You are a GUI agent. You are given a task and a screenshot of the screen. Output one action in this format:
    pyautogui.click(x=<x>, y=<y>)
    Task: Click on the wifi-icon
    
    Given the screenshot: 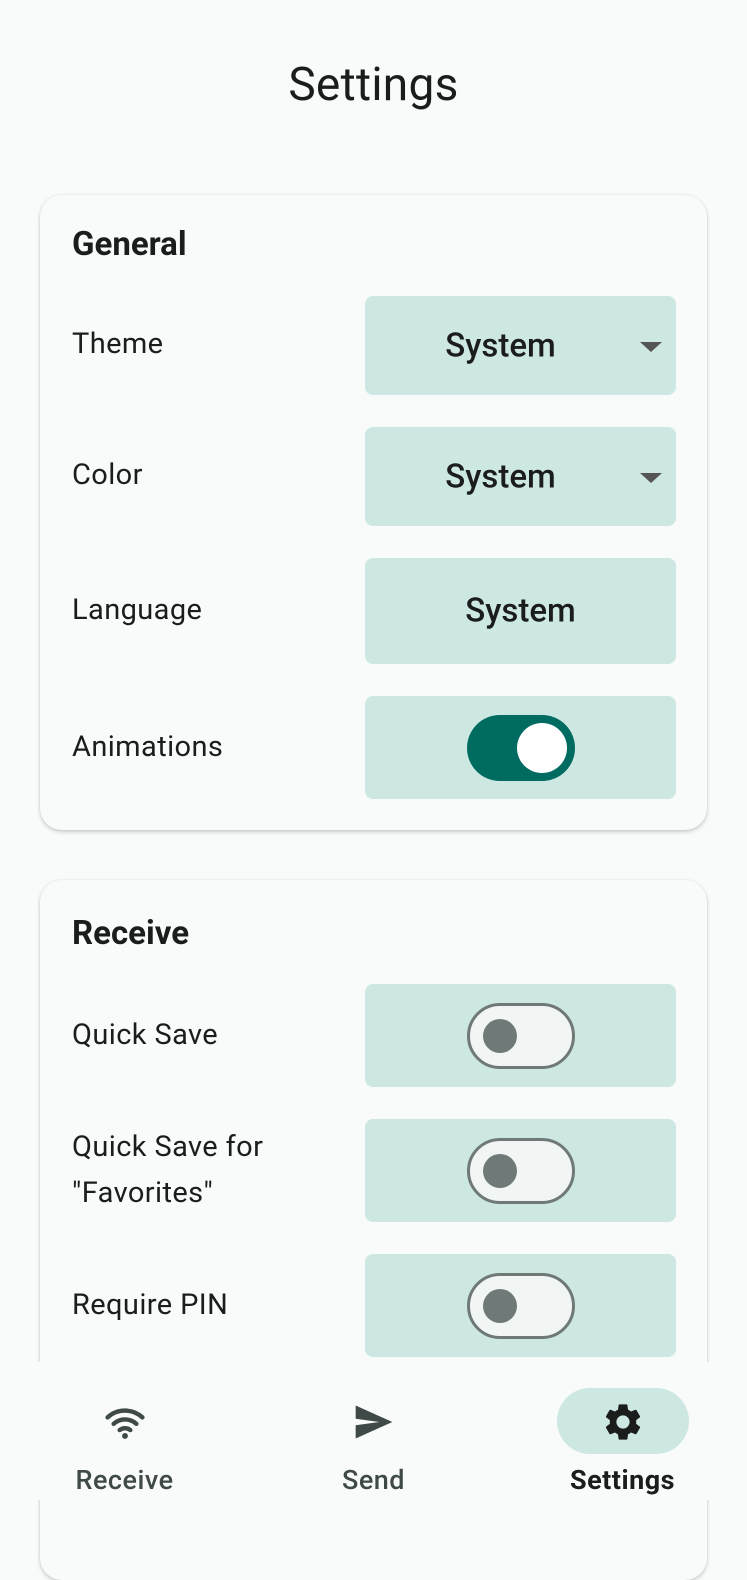 What is the action you would take?
    pyautogui.click(x=124, y=1423)
    